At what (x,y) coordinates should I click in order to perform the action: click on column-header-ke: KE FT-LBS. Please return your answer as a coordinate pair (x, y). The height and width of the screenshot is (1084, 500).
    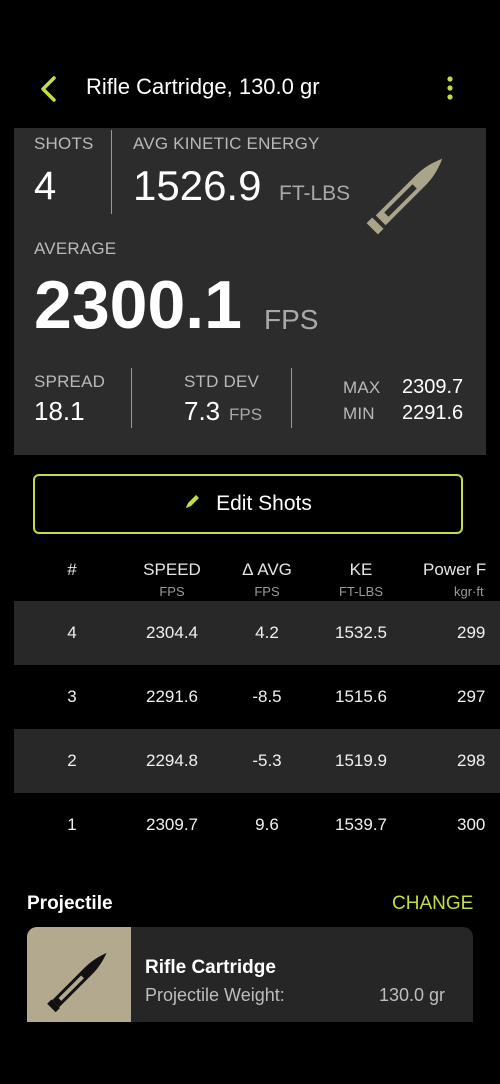
    Looking at the image, I should click on (361, 579).